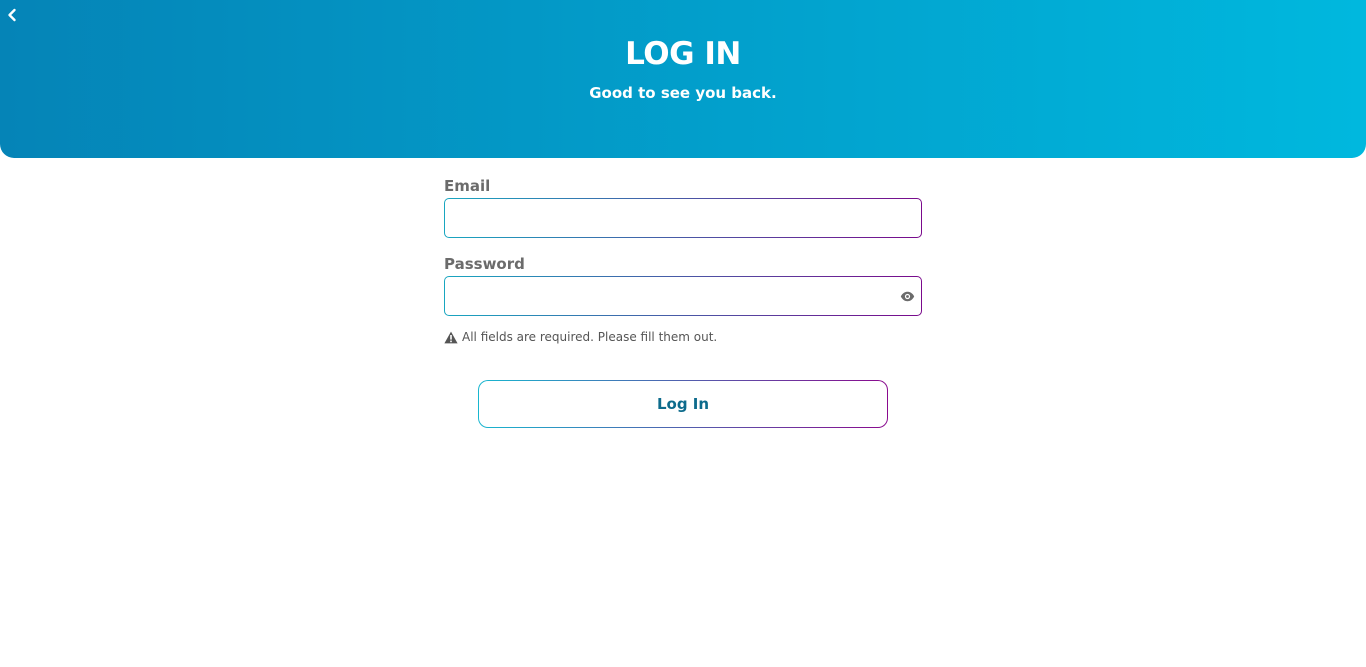 The height and width of the screenshot is (667, 1366). What do you see at coordinates (484, 264) in the screenshot?
I see `password-label: Password` at bounding box center [484, 264].